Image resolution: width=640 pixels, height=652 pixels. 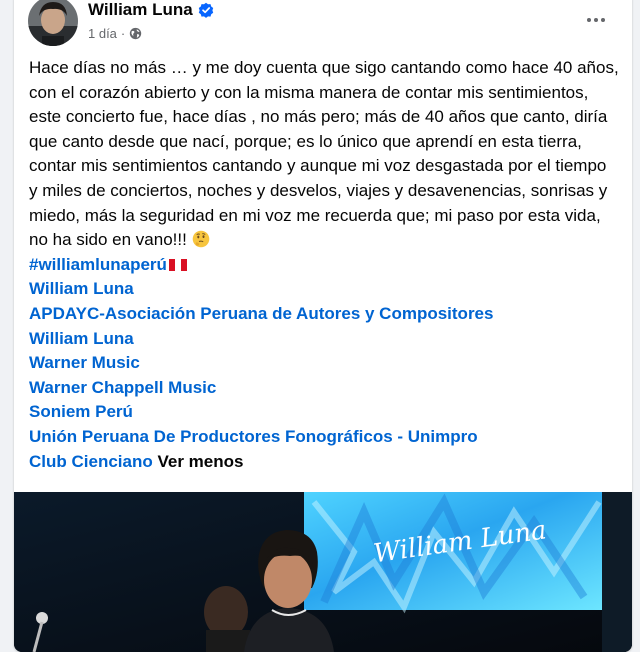 What do you see at coordinates (102, 33) in the screenshot?
I see `post-time: 1 día` at bounding box center [102, 33].